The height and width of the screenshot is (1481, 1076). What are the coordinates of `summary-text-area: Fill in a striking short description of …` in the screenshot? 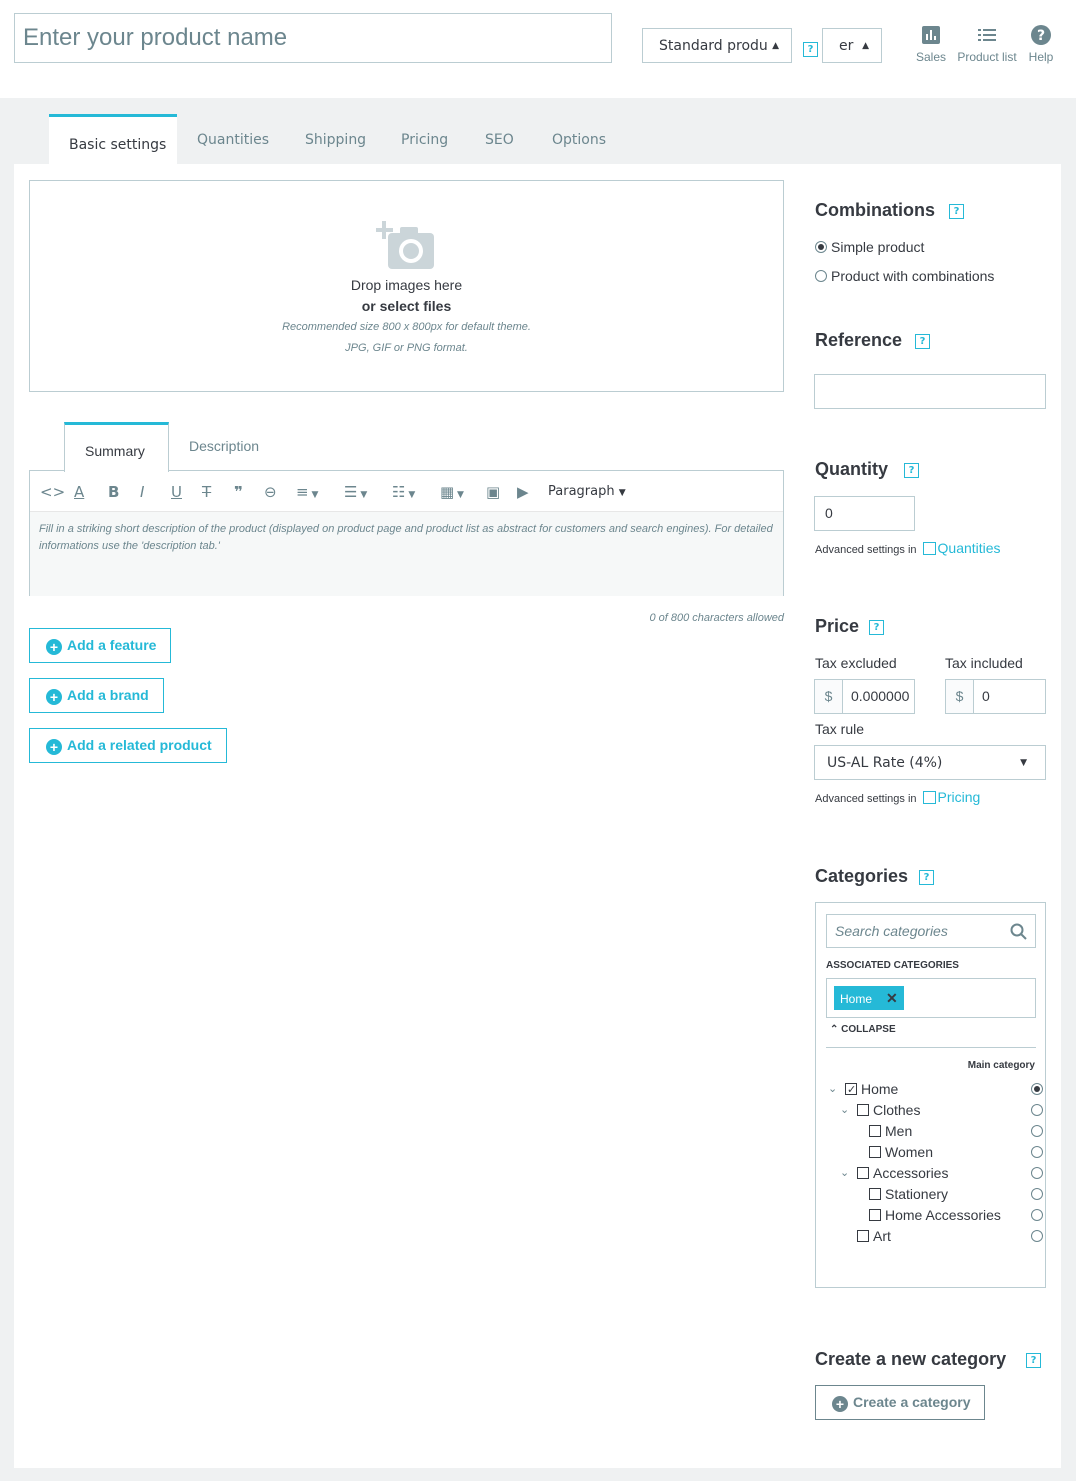 It's located at (406, 554).